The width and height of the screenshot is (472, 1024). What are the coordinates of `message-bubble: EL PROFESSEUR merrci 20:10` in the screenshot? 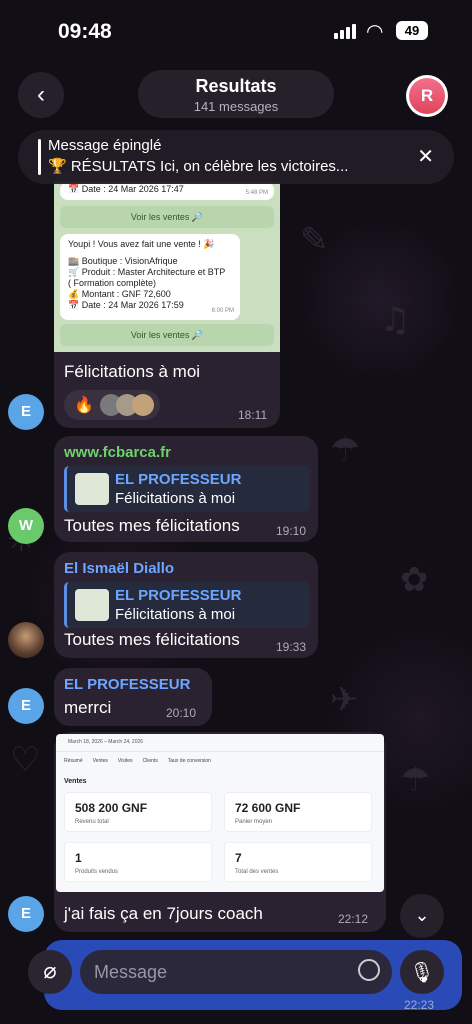 It's located at (133, 697).